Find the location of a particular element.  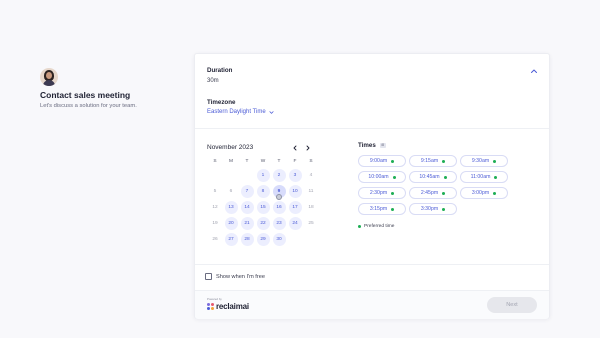

calendar-day: 17 is located at coordinates (295, 207).